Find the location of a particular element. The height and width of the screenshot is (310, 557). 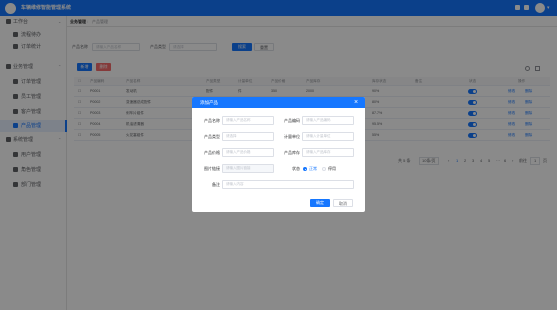

image-input: 请输入图片链接 is located at coordinates (248, 168).